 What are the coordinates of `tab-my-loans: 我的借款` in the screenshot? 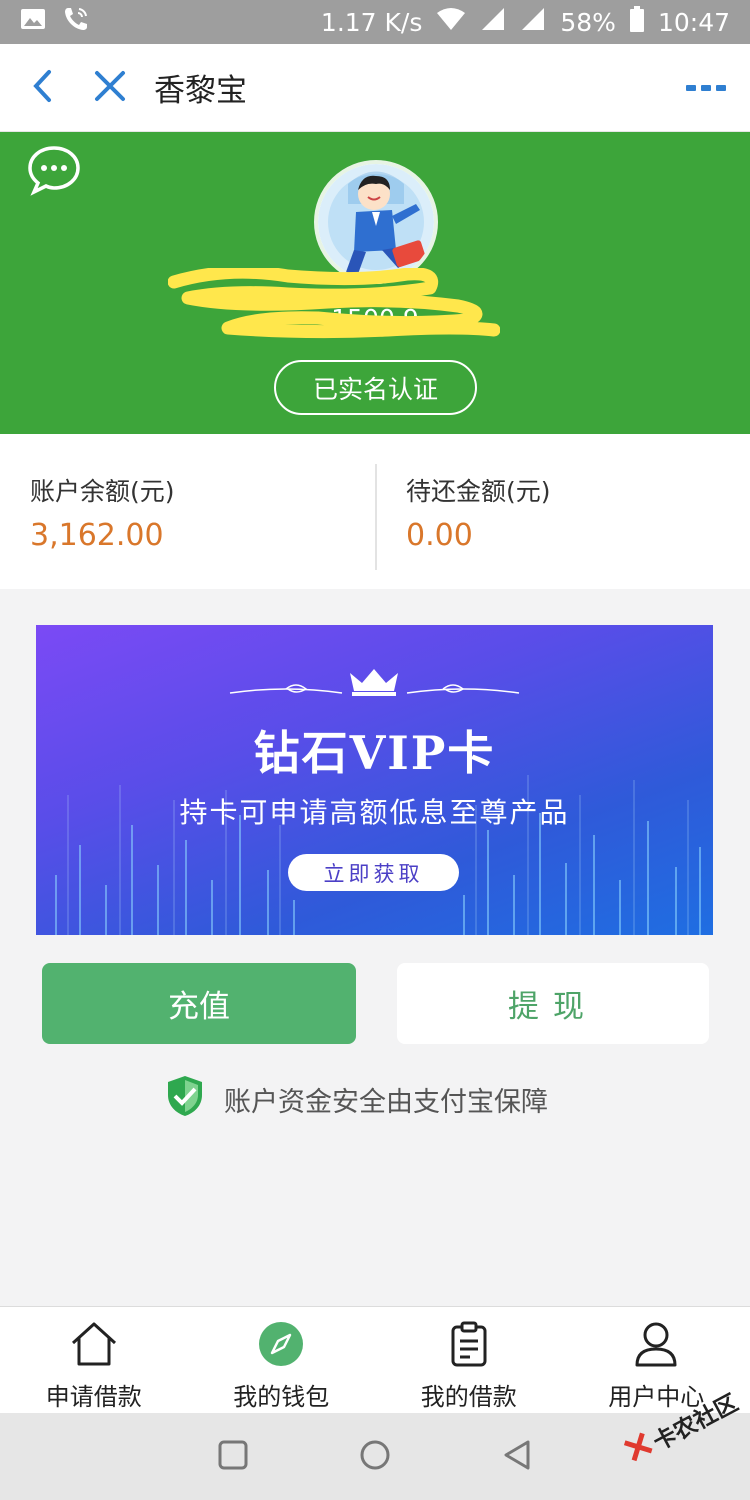 It's located at (469, 1360).